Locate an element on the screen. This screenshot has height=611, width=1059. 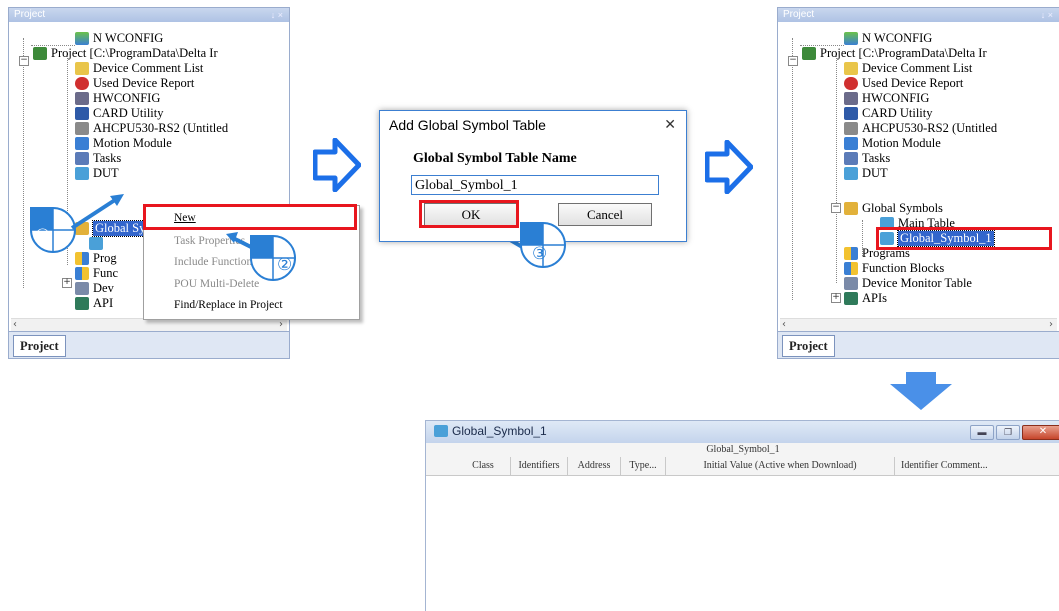
cancel-button: Cancel is located at coordinates (605, 214).